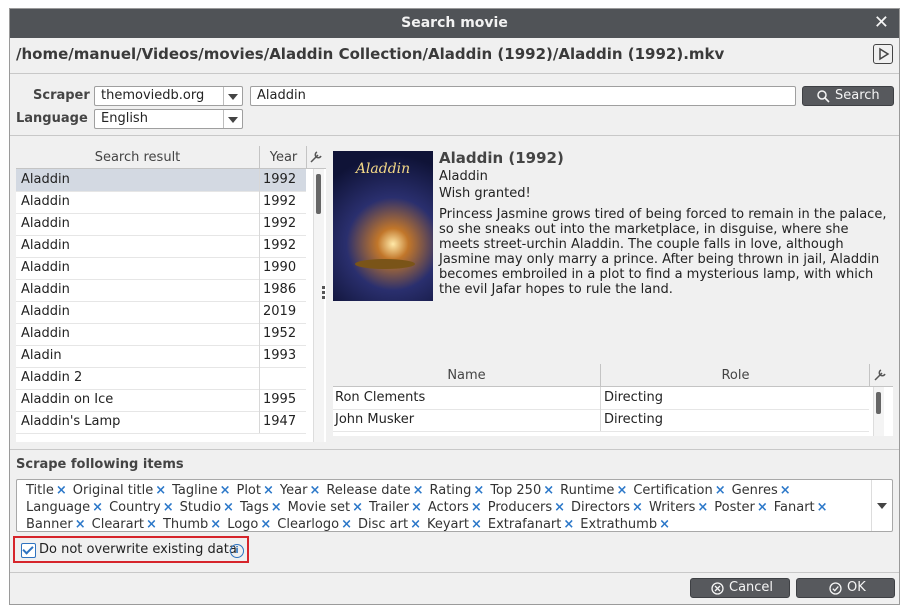 The height and width of the screenshot is (612, 909). I want to click on scrape-item-tag: Tagline ×, so click(201, 490).